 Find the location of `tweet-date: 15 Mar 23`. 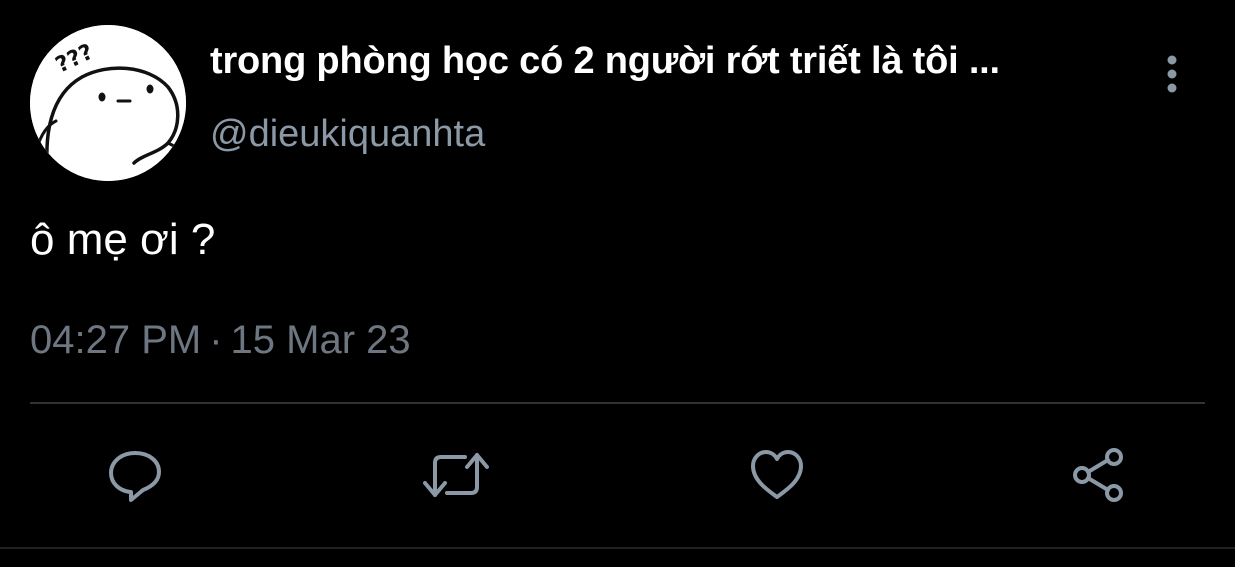

tweet-date: 15 Mar 23 is located at coordinates (320, 340).